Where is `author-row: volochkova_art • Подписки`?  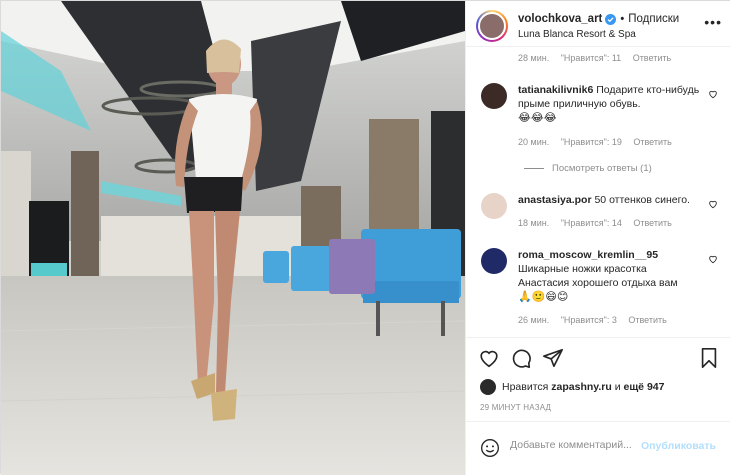
author-row: volochkova_art • Подписки is located at coordinates (598, 19).